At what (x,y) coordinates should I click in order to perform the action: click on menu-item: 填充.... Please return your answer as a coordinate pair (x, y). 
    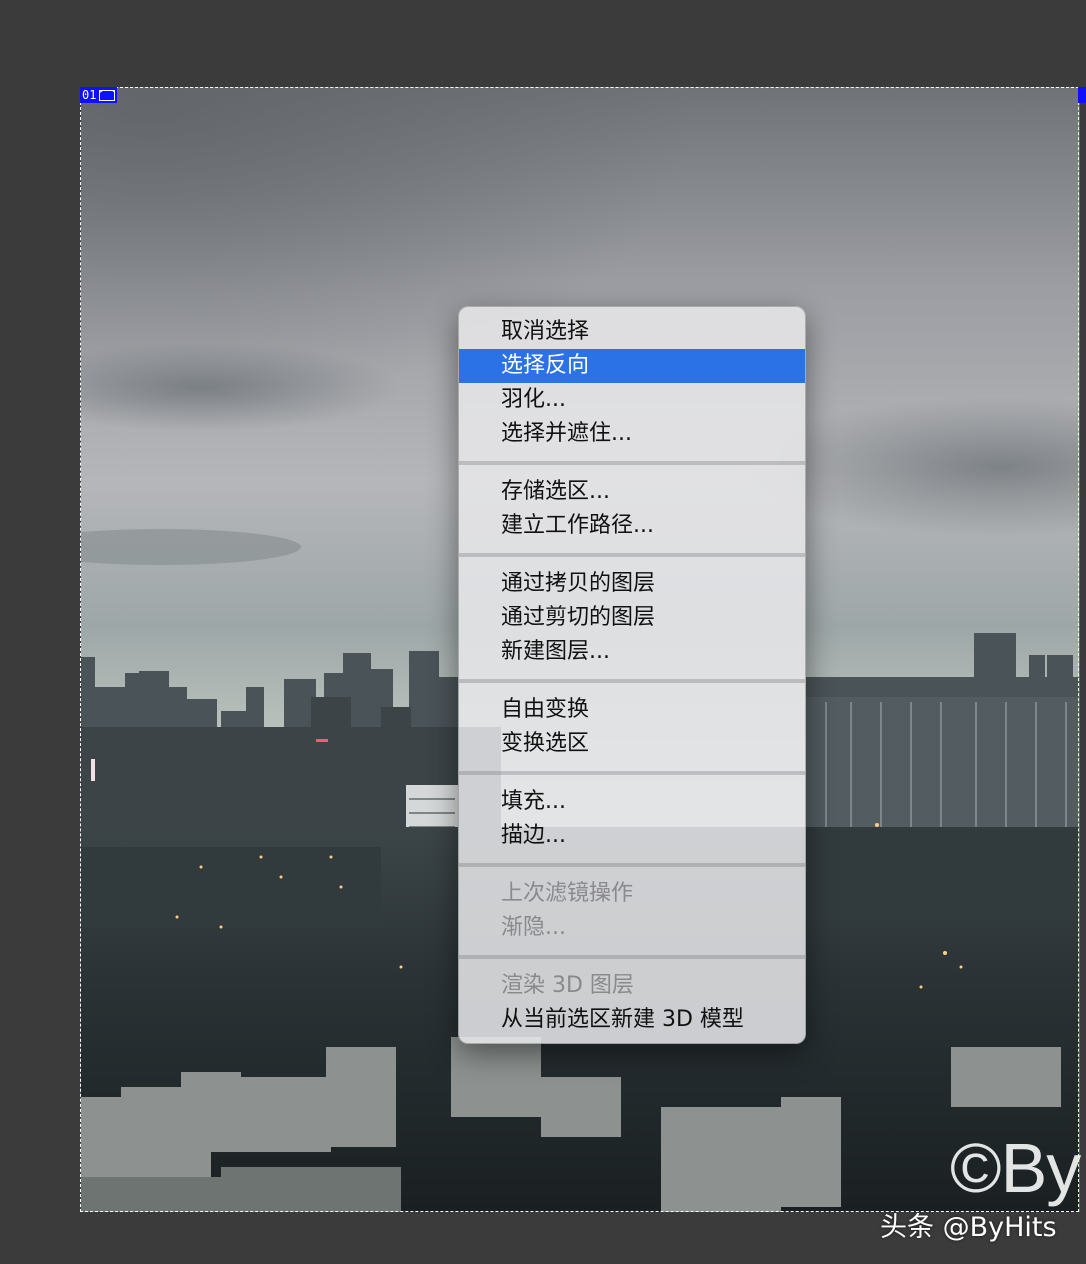
    Looking at the image, I should click on (632, 802).